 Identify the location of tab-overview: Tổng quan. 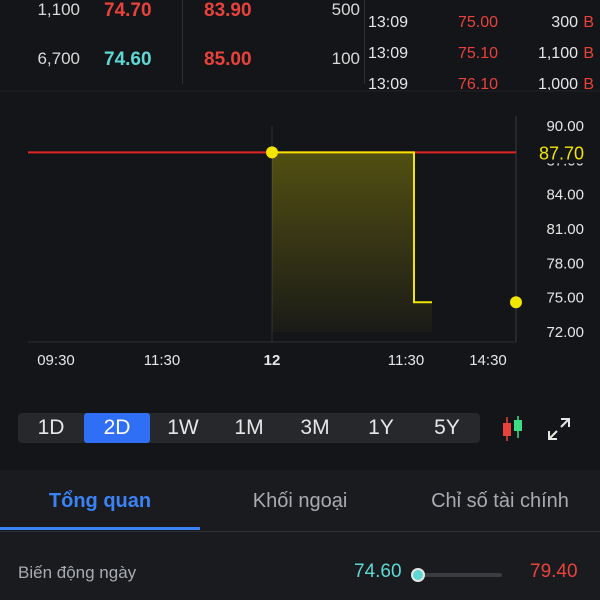
(100, 501).